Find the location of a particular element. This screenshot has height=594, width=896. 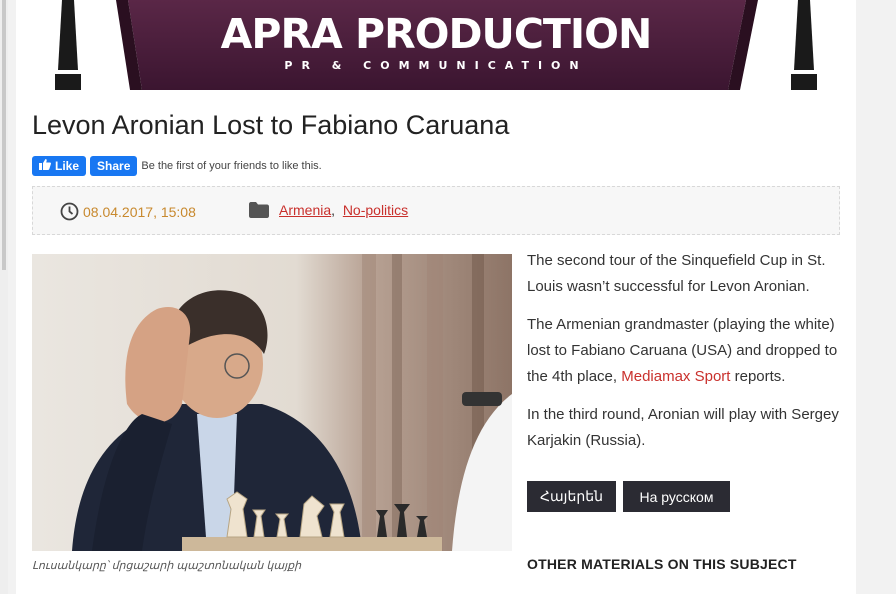

category-list: Armenia , No-politics is located at coordinates (328, 210).